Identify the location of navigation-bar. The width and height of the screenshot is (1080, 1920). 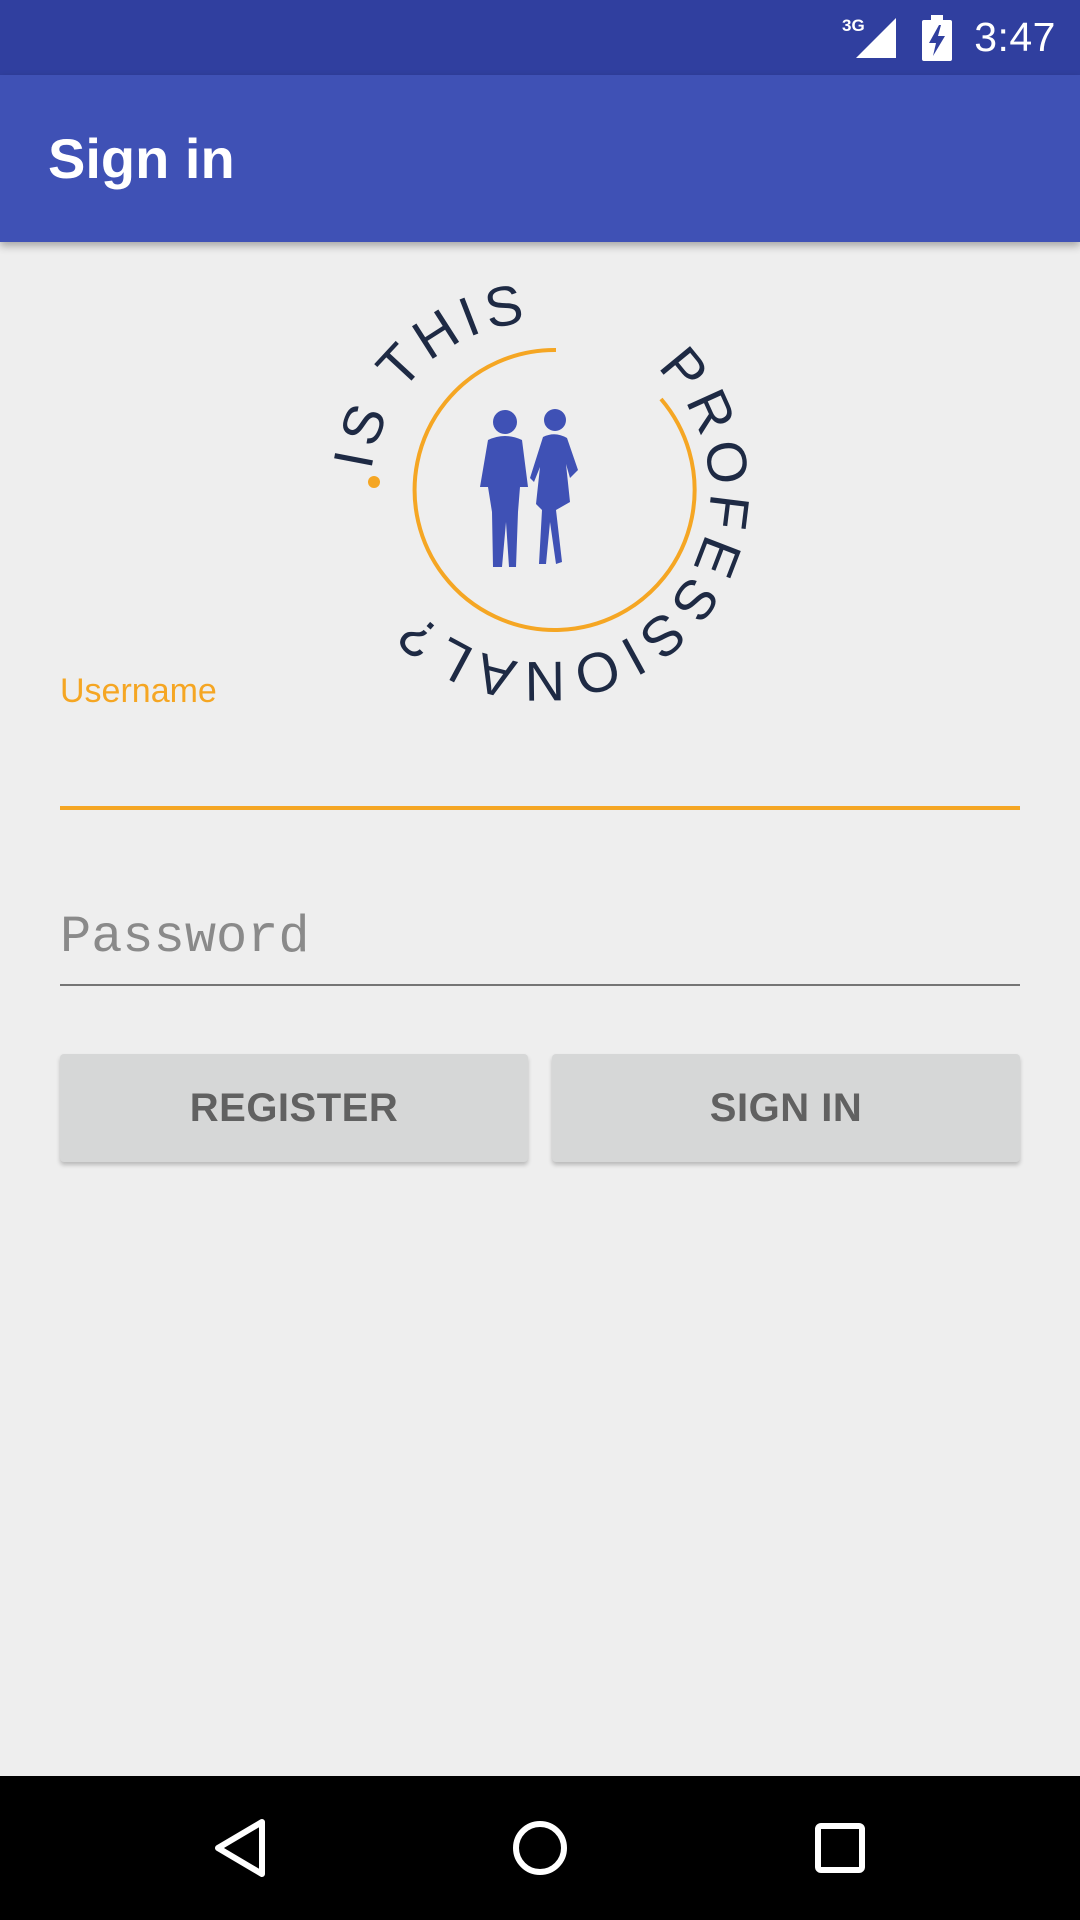
(540, 1848).